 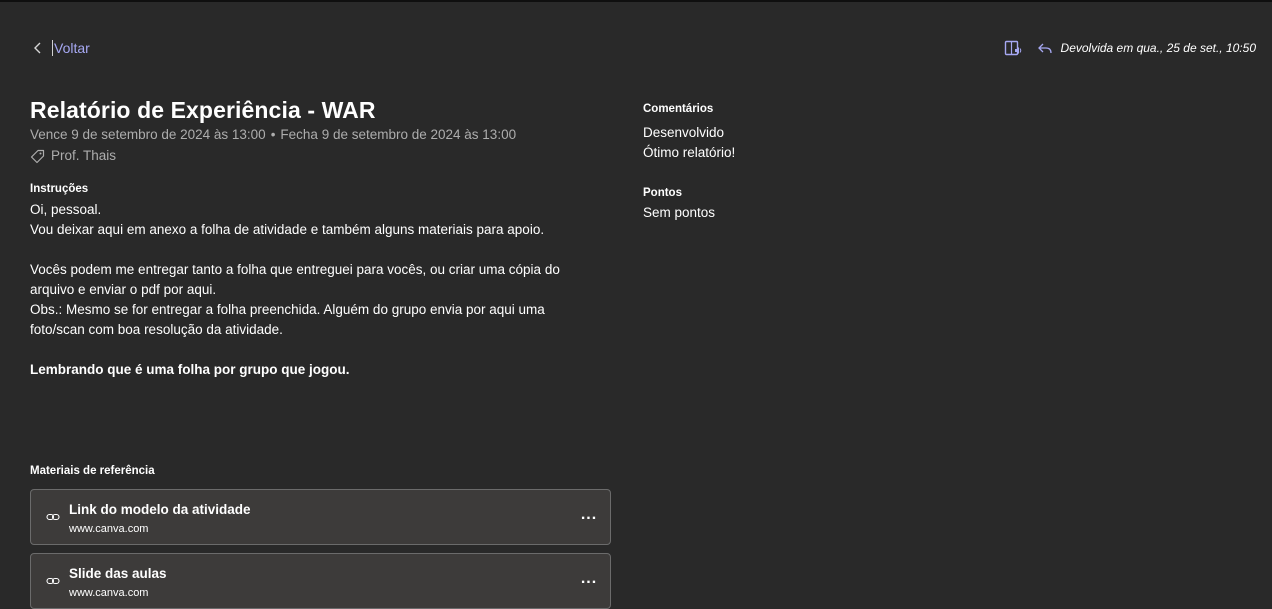 I want to click on assignment-title: Relatório de Experiência - WAR, so click(x=203, y=110).